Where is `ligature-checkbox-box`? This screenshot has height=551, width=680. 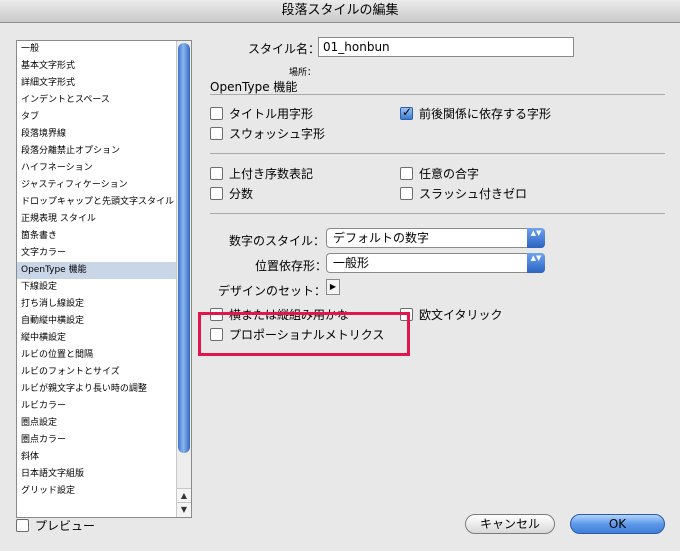 ligature-checkbox-box is located at coordinates (406, 173).